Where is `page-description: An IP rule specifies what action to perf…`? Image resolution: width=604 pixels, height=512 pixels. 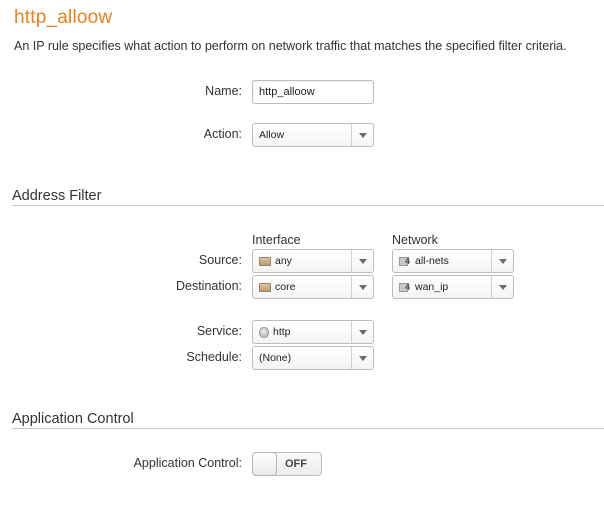 page-description: An IP rule specifies what action to perf… is located at coordinates (290, 46).